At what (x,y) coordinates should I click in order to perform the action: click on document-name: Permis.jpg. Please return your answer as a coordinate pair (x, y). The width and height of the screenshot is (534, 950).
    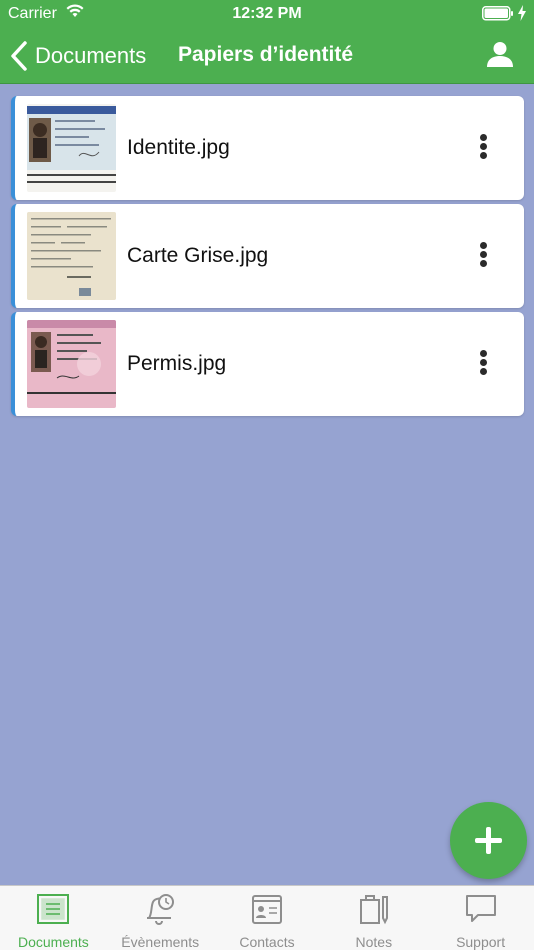
    Looking at the image, I should click on (177, 363).